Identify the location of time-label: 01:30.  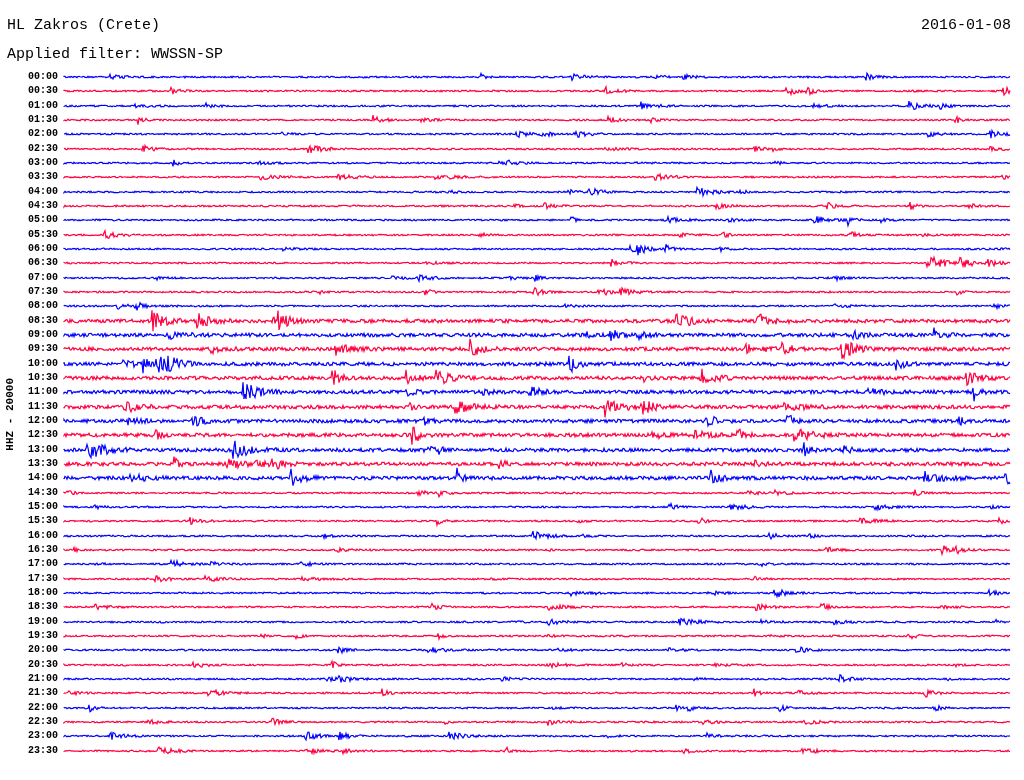
(43, 120).